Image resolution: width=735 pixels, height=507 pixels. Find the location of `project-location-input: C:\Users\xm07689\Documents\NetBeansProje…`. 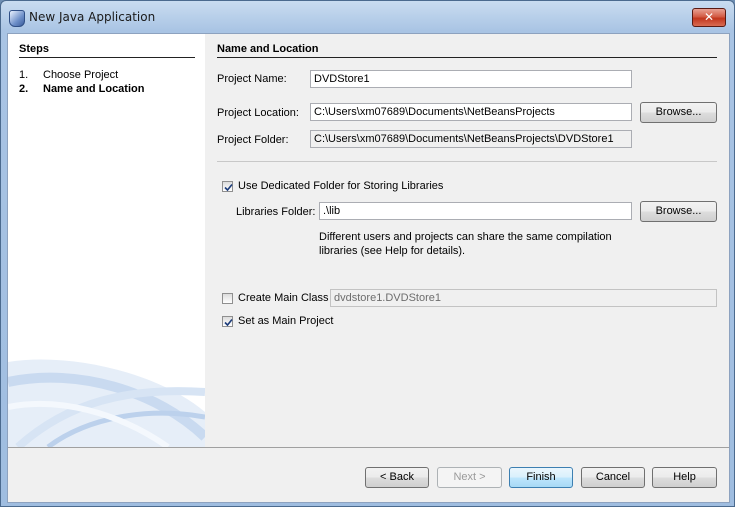

project-location-input: C:\Users\xm07689\Documents\NetBeansProje… is located at coordinates (471, 112).